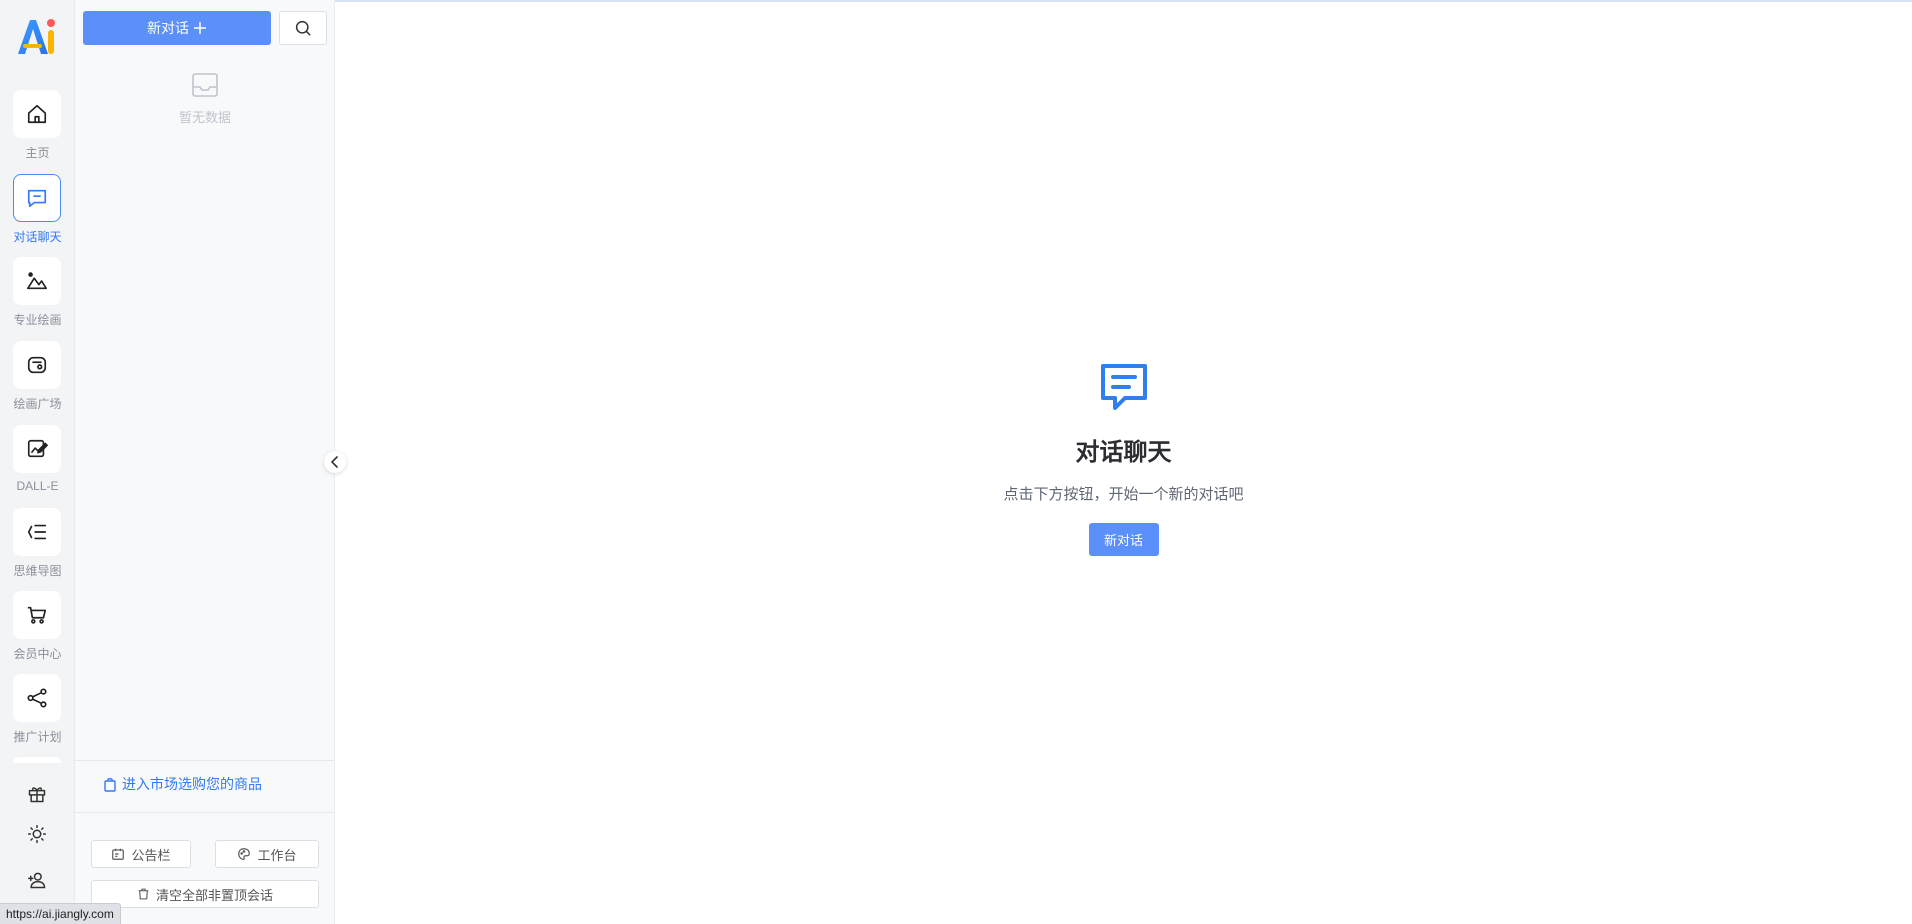 Image resolution: width=1912 pixels, height=924 pixels. I want to click on home-icon, so click(37, 114).